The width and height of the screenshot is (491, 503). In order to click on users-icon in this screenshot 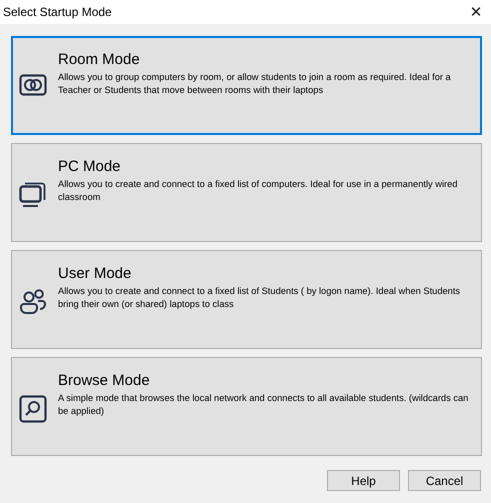, I will do `click(33, 302)`.